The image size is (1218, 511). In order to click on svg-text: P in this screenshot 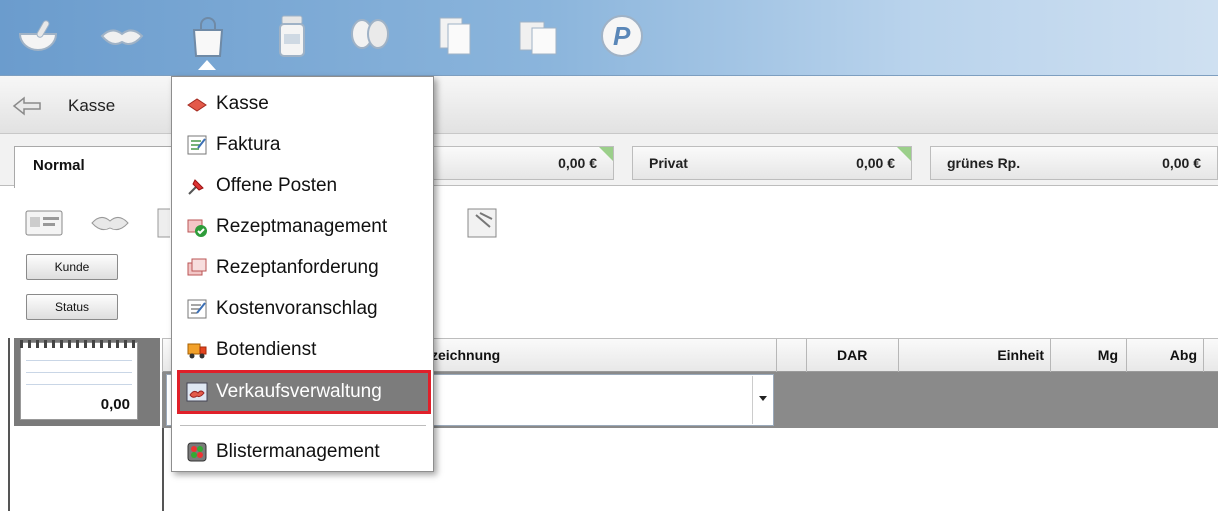, I will do `click(622, 36)`.